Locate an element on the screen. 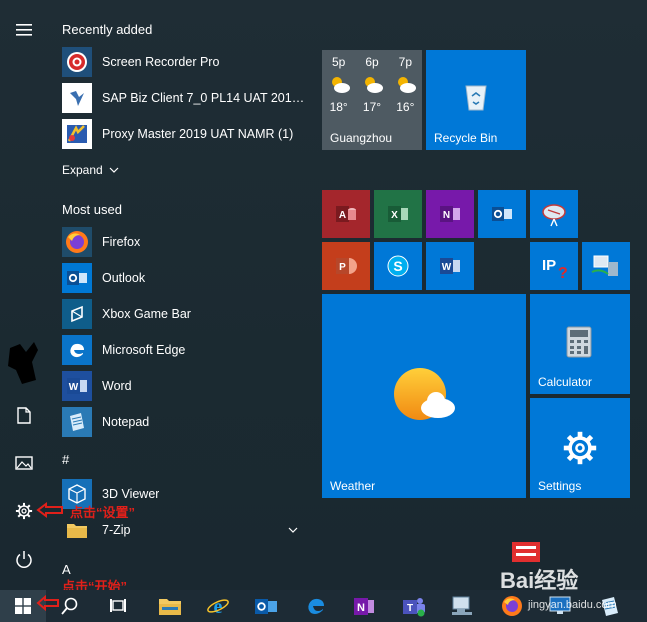  list-item-proxy-master: Proxy Master 2019 UAT NAMR (1) is located at coordinates (186, 134).